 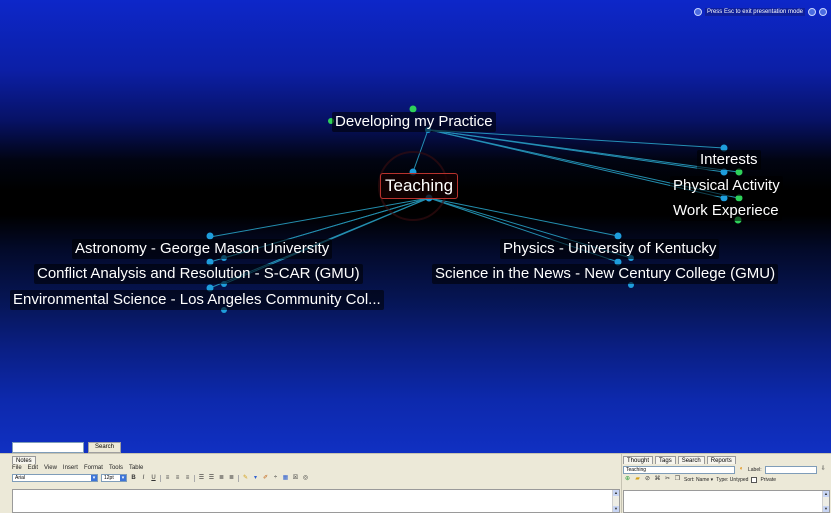 I want to click on add-icon: ⊕, so click(x=627, y=479).